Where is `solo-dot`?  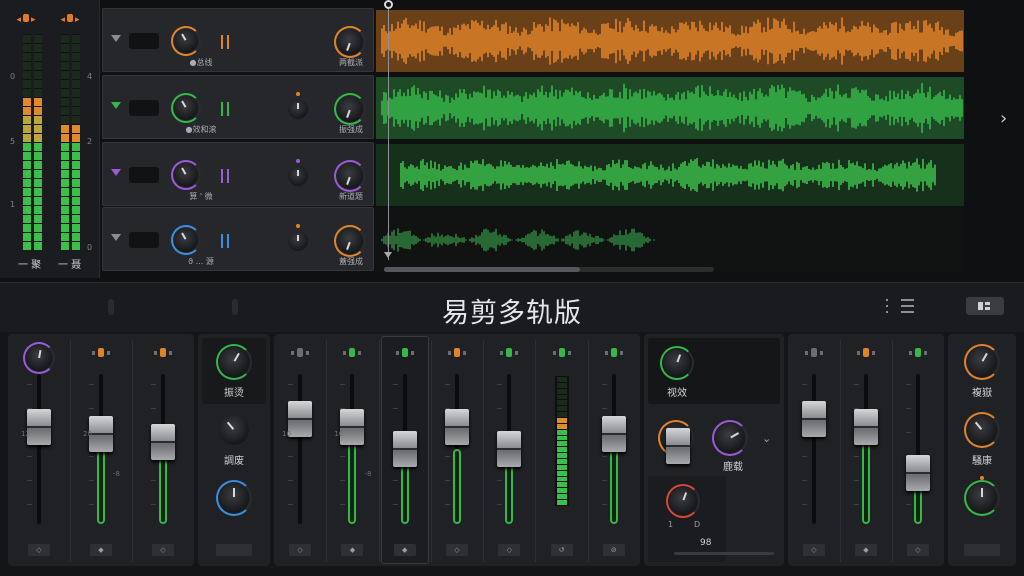
solo-dot is located at coordinates (613, 352).